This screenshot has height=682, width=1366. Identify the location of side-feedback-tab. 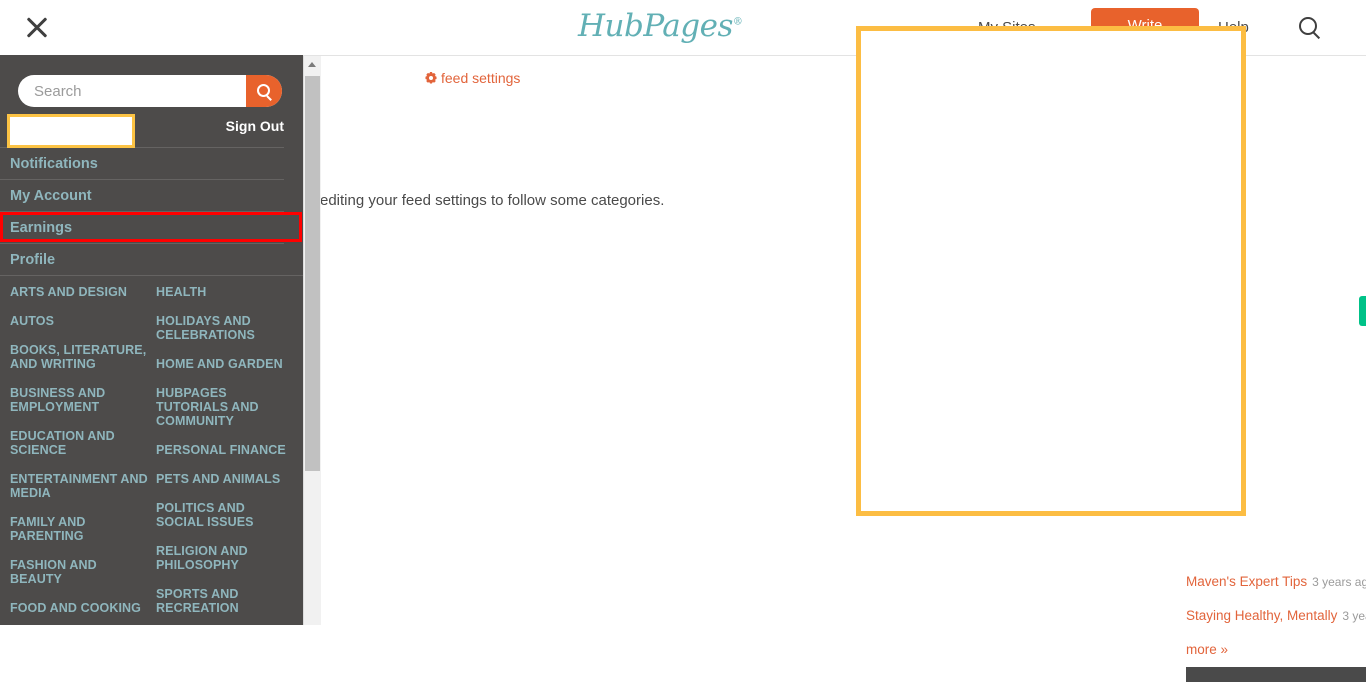
(1362, 311).